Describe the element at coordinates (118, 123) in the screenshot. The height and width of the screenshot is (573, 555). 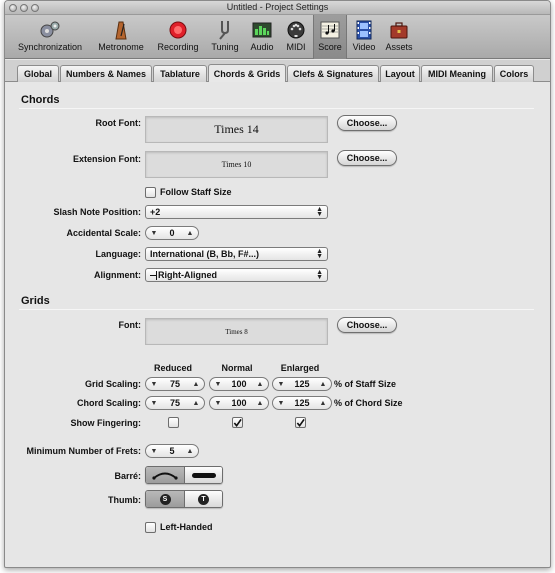
I see `root-font-label: Root Font:` at that location.